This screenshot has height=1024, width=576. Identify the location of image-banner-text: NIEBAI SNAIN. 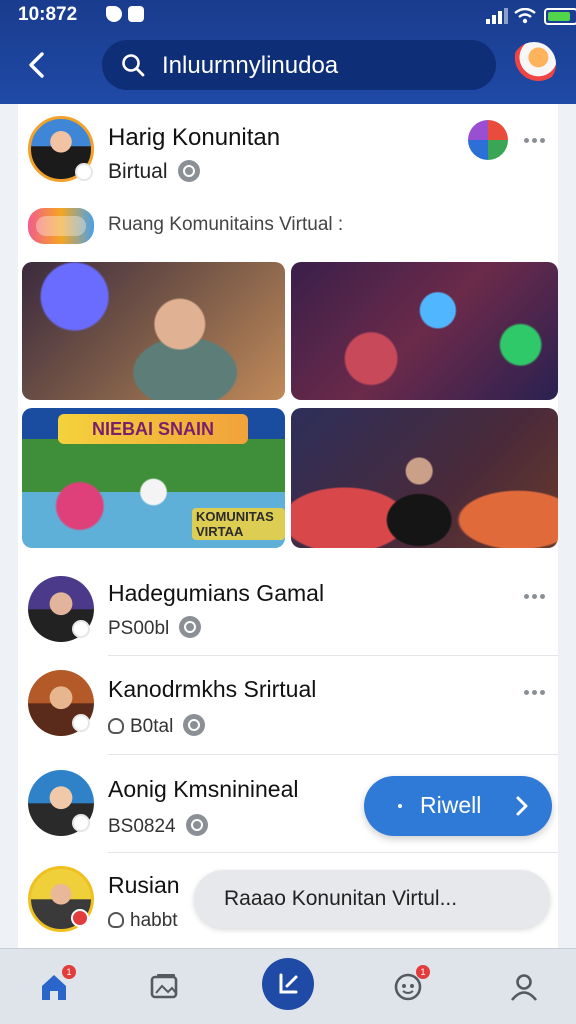
(153, 429).